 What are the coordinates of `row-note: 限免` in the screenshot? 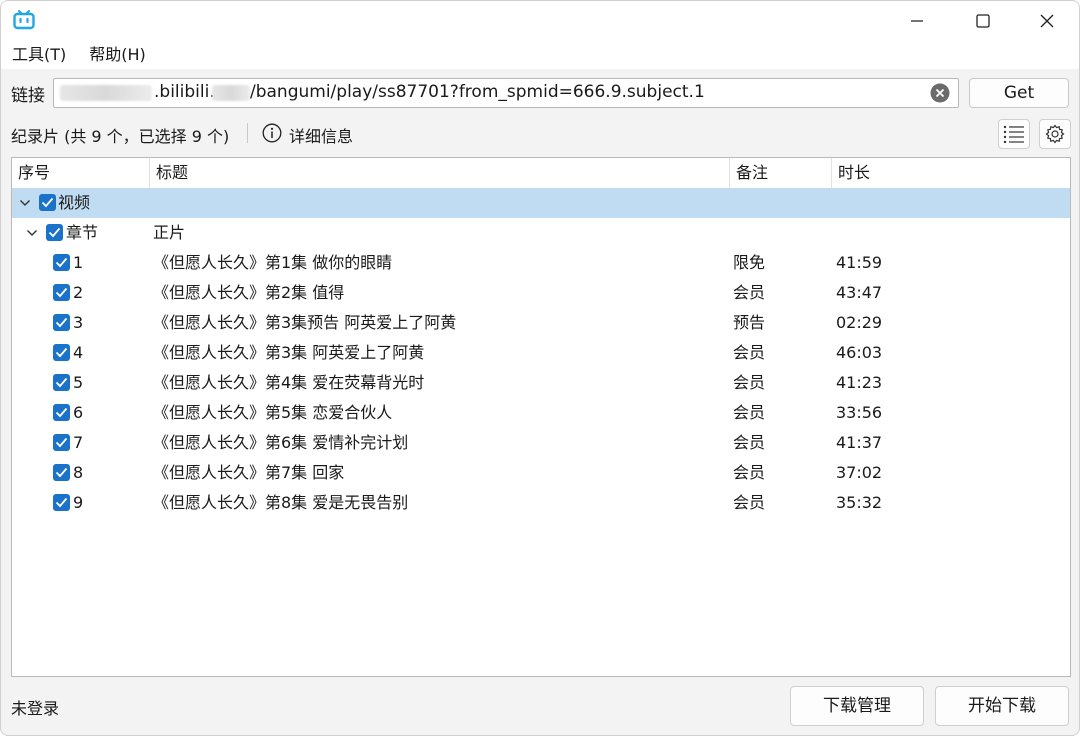 It's located at (749, 262).